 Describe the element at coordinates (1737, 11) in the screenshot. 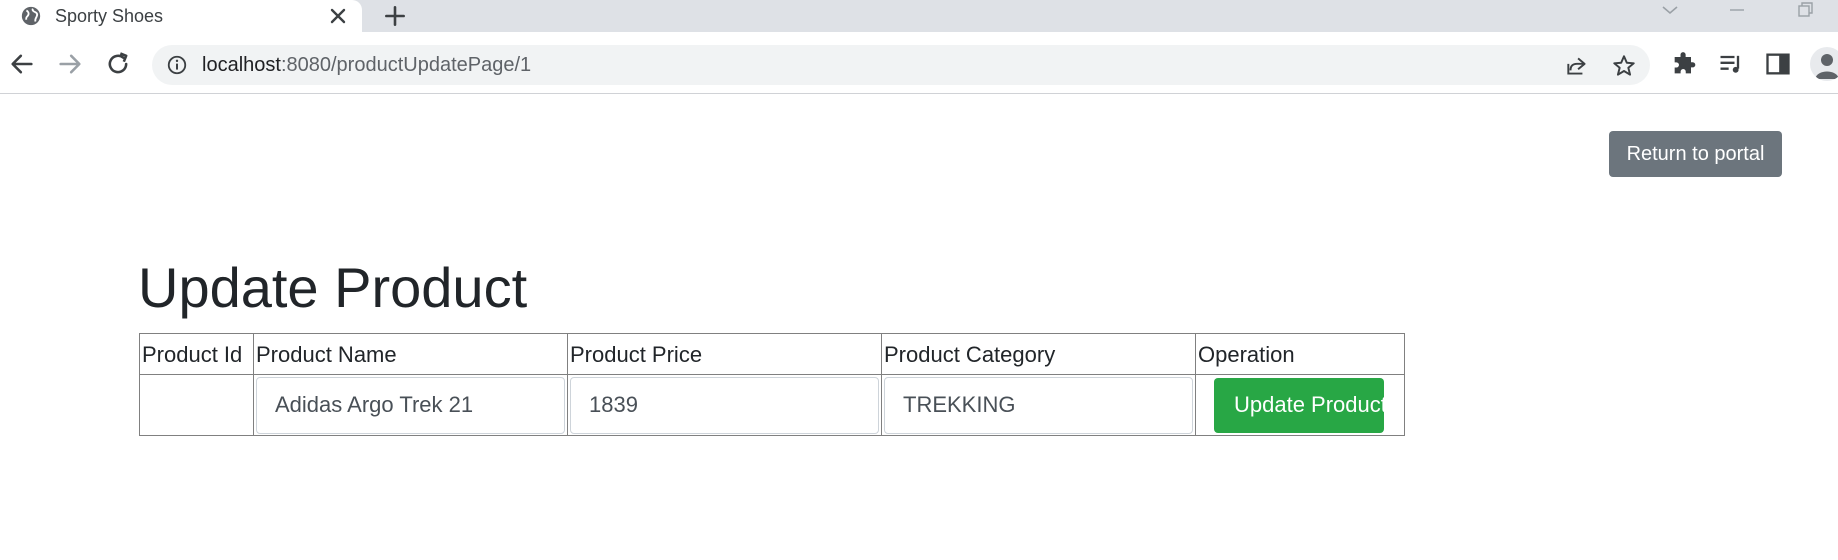

I see `minimize-icon` at that location.